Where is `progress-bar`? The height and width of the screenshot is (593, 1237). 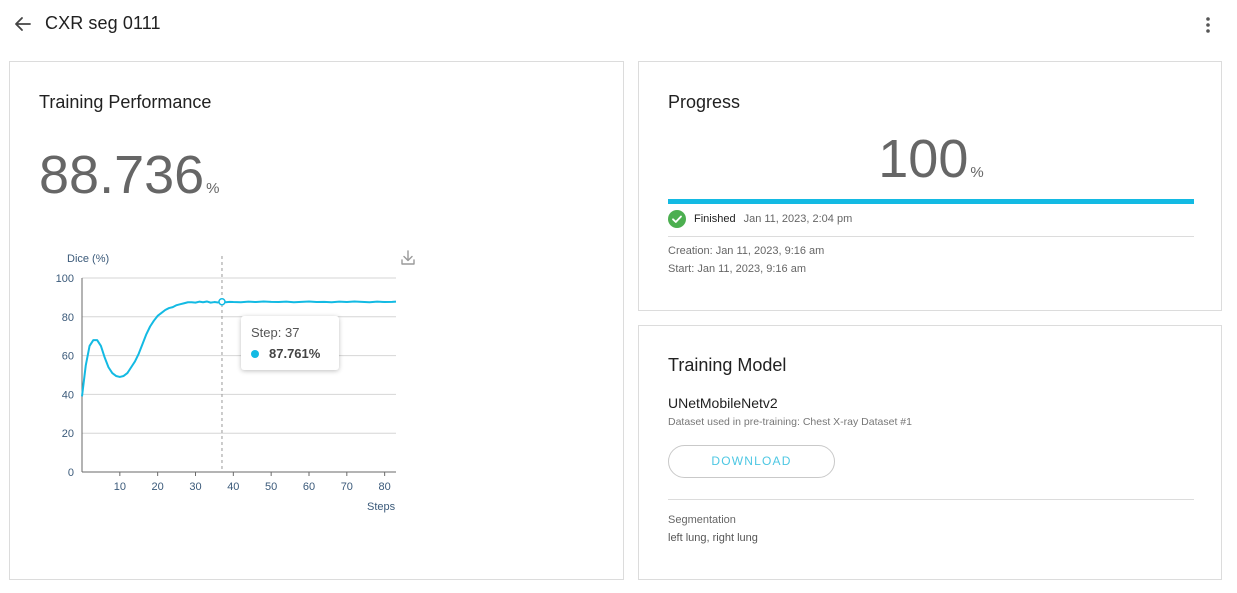
progress-bar is located at coordinates (931, 201).